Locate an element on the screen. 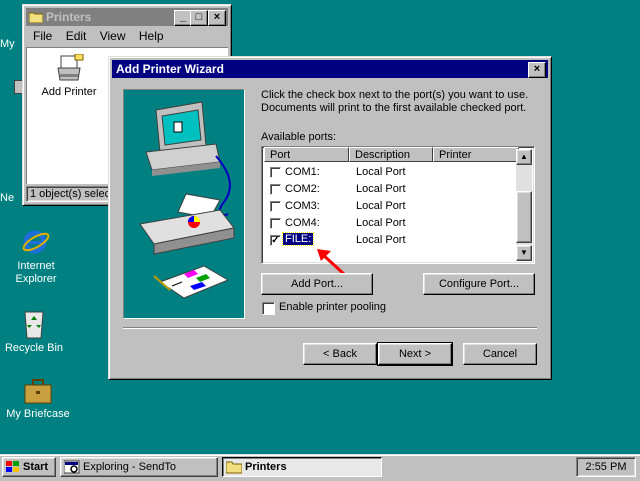  cancel-button: Cancel is located at coordinates (500, 354).